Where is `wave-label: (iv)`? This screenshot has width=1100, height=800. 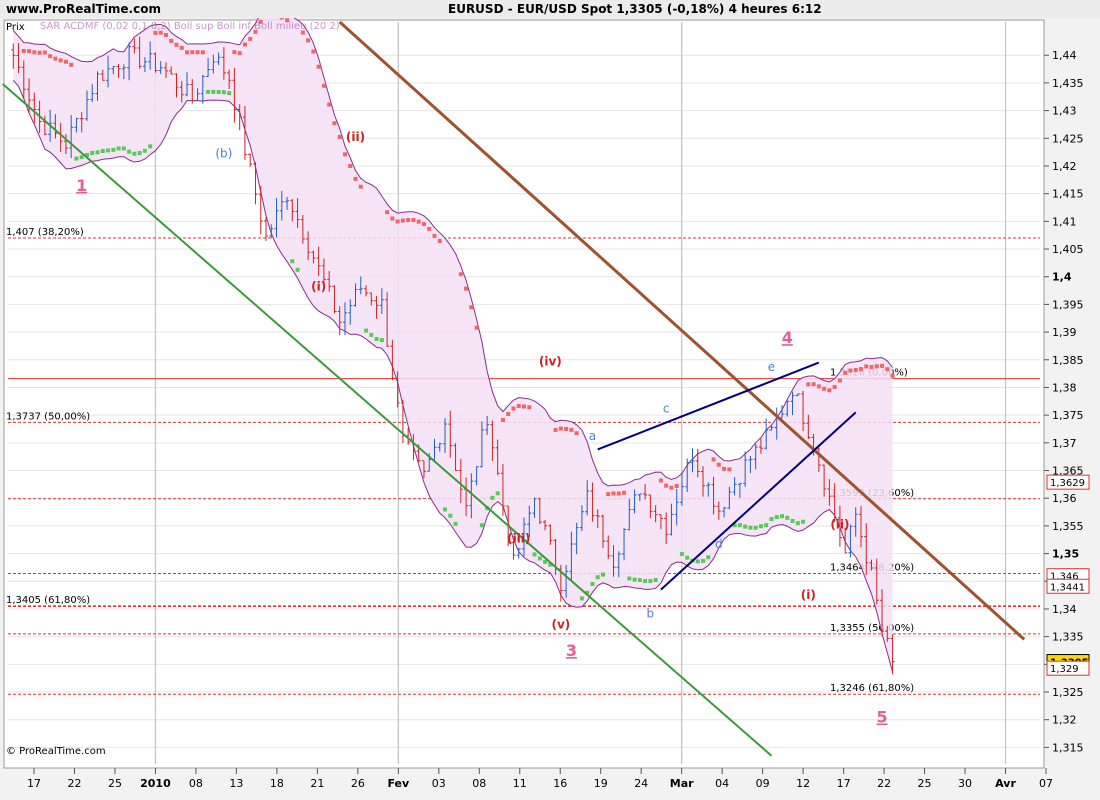
wave-label: (iv) is located at coordinates (550, 361).